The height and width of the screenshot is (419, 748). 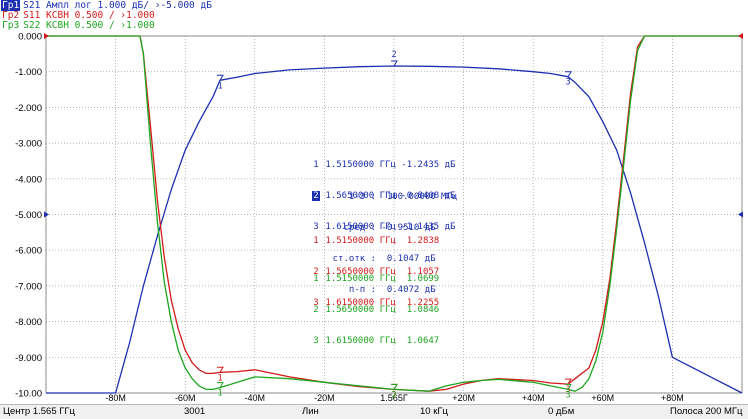 What do you see at coordinates (28, 251) in the screenshot?
I see `y-tick-label: -6.000` at bounding box center [28, 251].